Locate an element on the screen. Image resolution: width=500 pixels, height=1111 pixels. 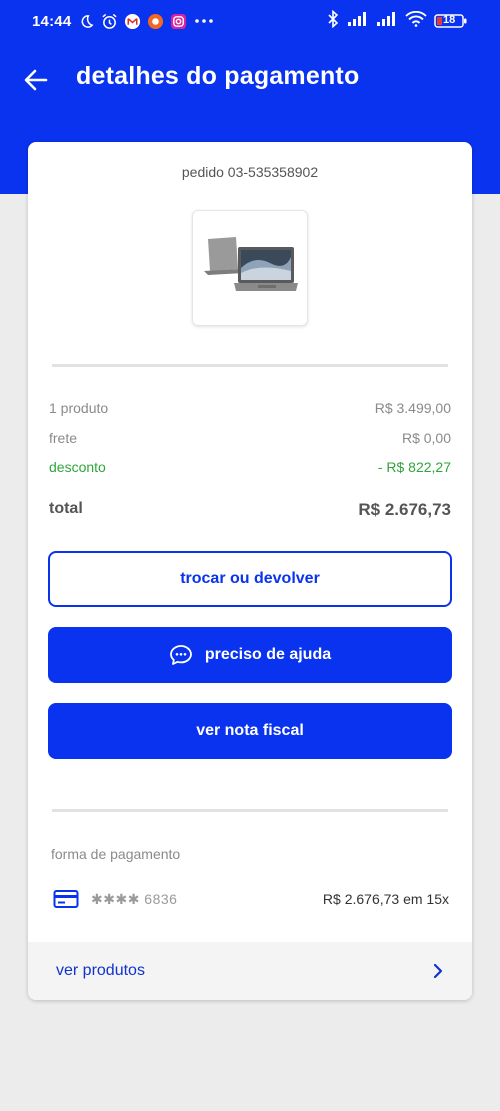
view-invoice-label: ver nota fiscal is located at coordinates (250, 730).